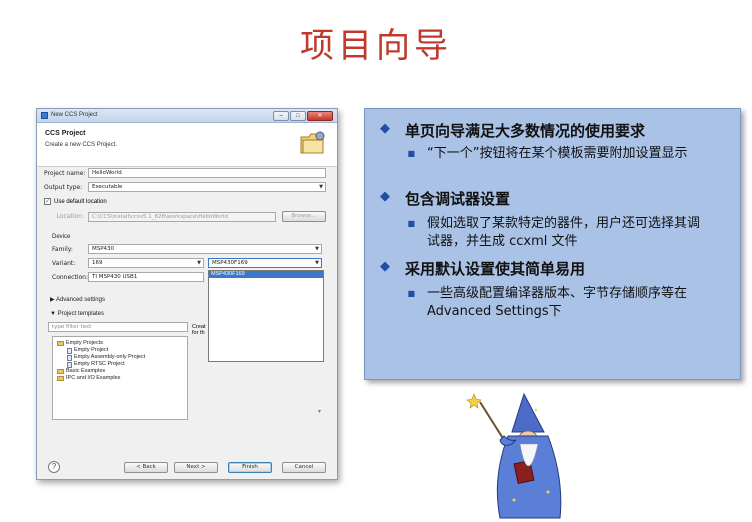 This screenshot has width=752, height=522. I want to click on feature-detail: 假如选取了某款特定的器件，用户还可选择其调试器，并生成 ccxml 文件, so click(564, 232).